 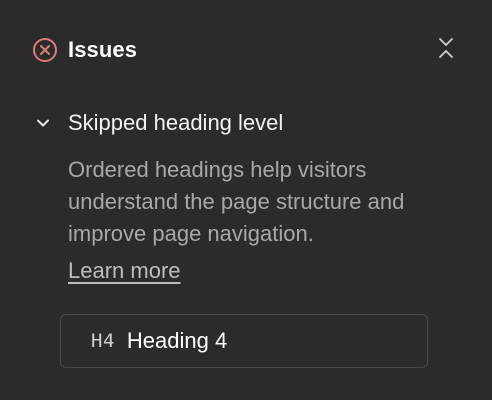 I want to click on issue-title: Skipped heading level, so click(x=176, y=122).